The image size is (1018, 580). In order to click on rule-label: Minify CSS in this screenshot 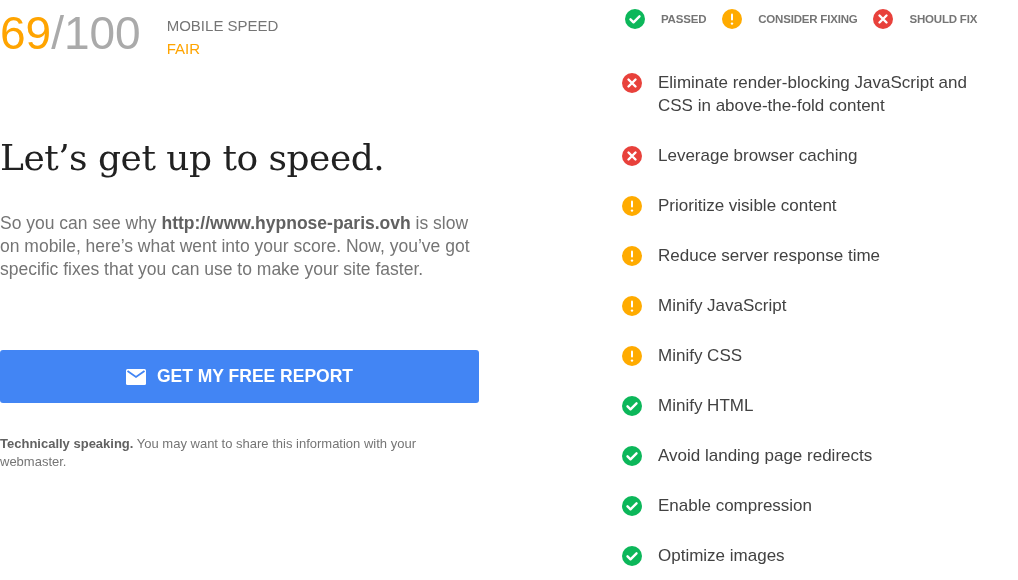, I will do `click(701, 356)`.